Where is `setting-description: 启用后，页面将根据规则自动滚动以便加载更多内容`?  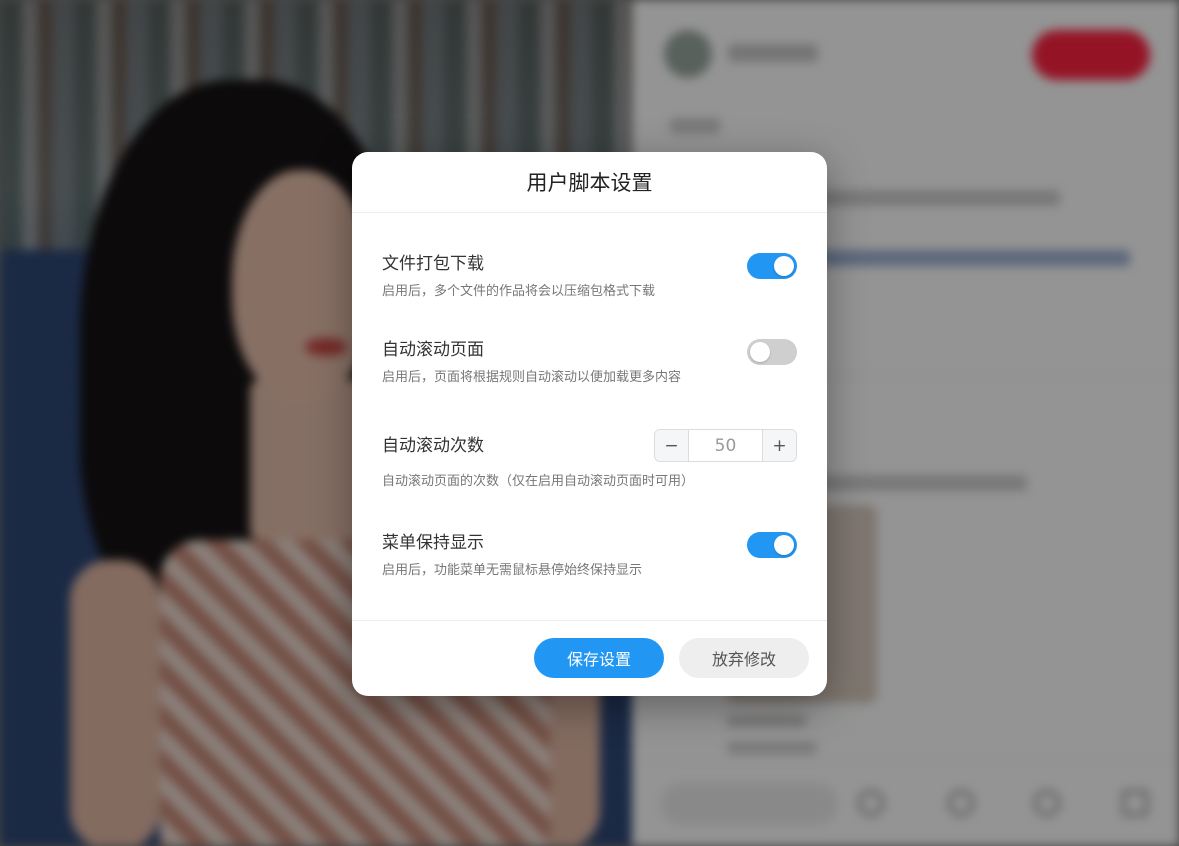 setting-description: 启用后，页面将根据规则自动滚动以便加载更多内容 is located at coordinates (532, 377).